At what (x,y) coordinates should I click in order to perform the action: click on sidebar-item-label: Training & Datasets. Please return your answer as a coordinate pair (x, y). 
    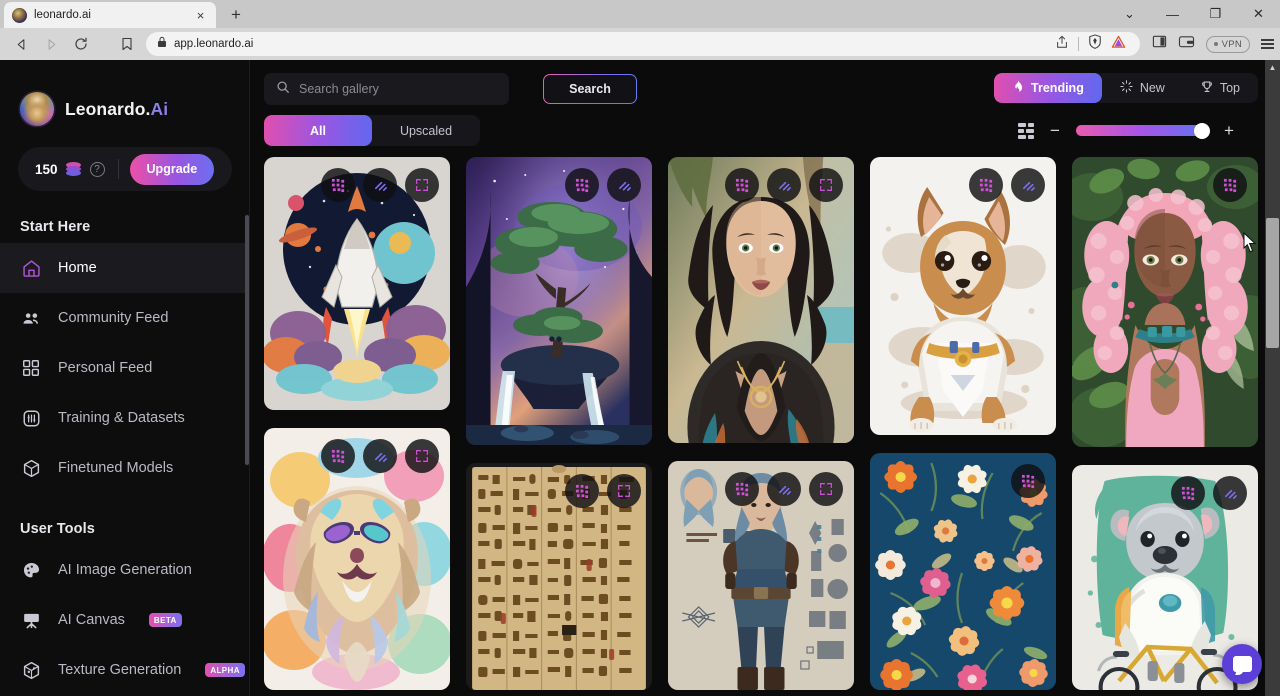
    Looking at the image, I should click on (121, 418).